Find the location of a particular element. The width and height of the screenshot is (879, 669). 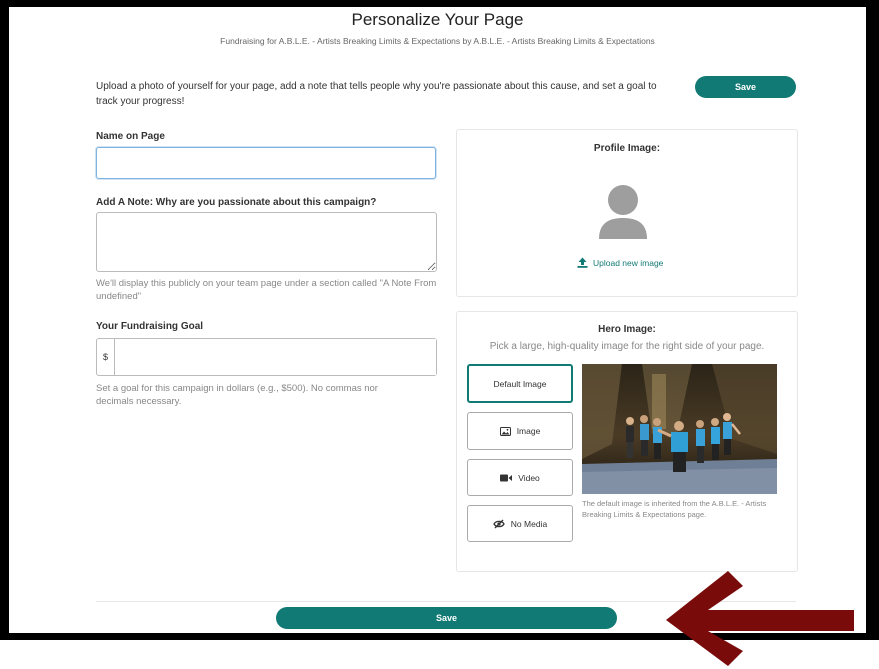

hero-image-title: Hero Image: is located at coordinates (627, 329).